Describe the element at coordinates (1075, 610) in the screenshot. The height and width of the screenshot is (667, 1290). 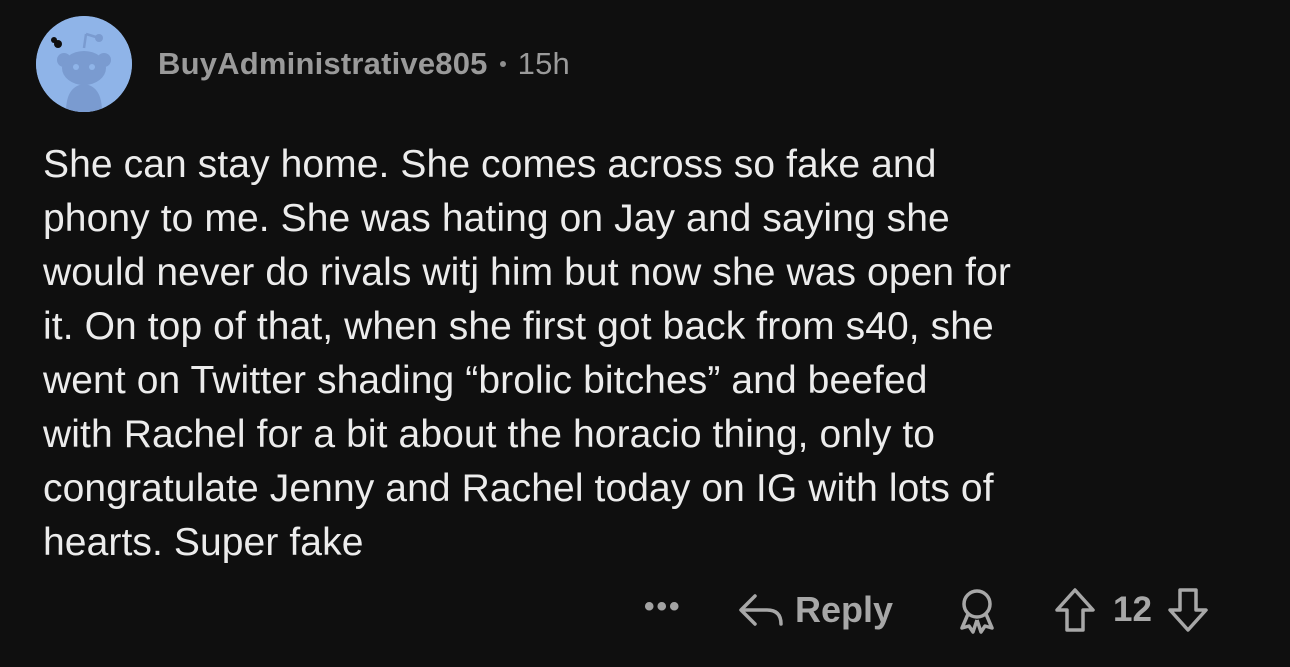
I see `upvote-arrow-icon` at that location.